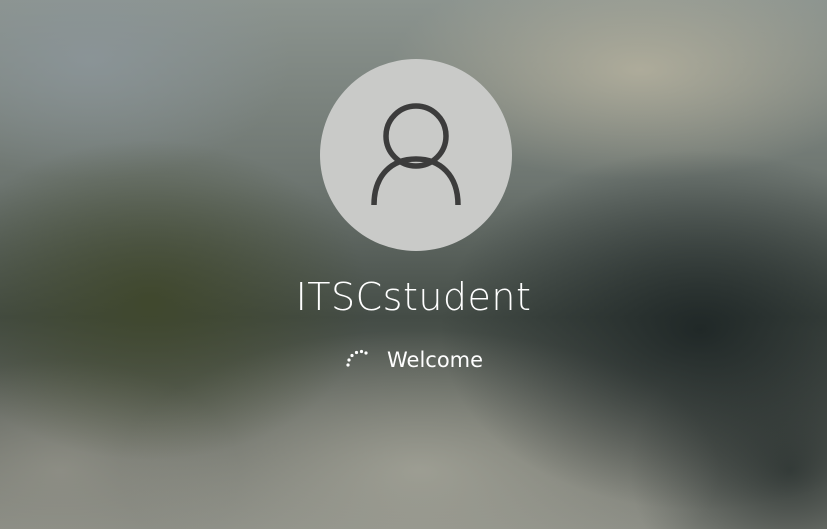 This screenshot has width=827, height=529. I want to click on loading-spinner-icon, so click(357, 358).